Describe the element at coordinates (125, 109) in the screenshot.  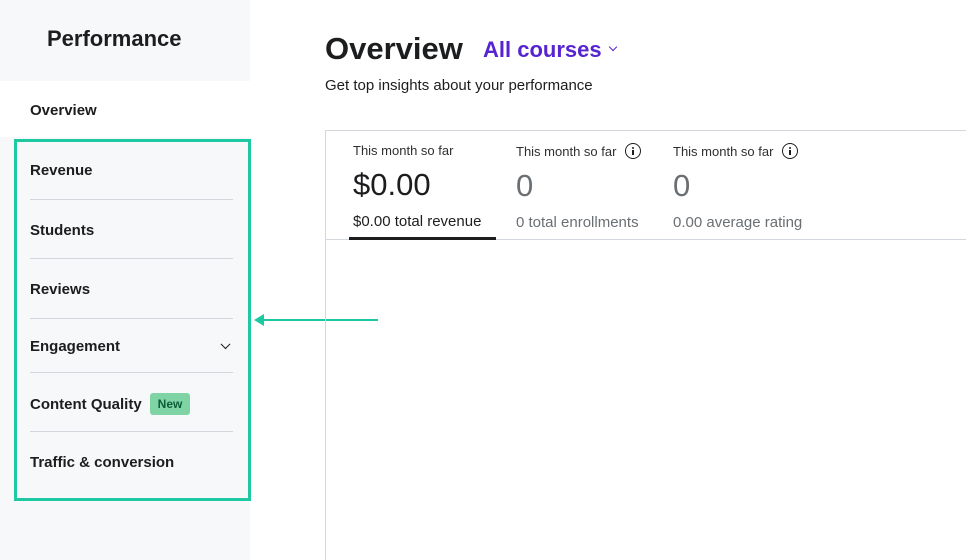
I see `sidebar-item-overview: Overview` at that location.